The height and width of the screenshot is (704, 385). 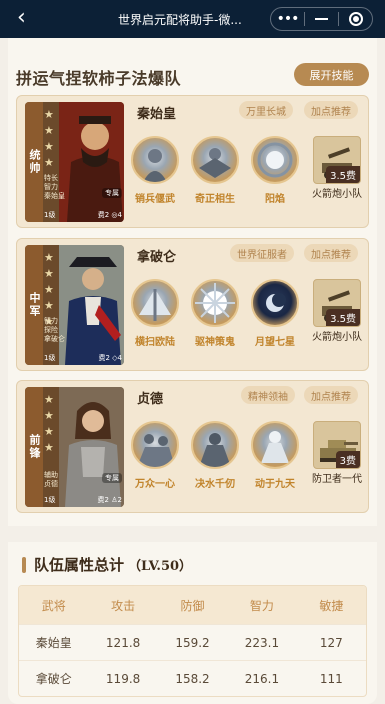 What do you see at coordinates (192, 678) in the screenshot?
I see `table-row: 拿破仑 119.8 158.2 216.1 111` at bounding box center [192, 678].